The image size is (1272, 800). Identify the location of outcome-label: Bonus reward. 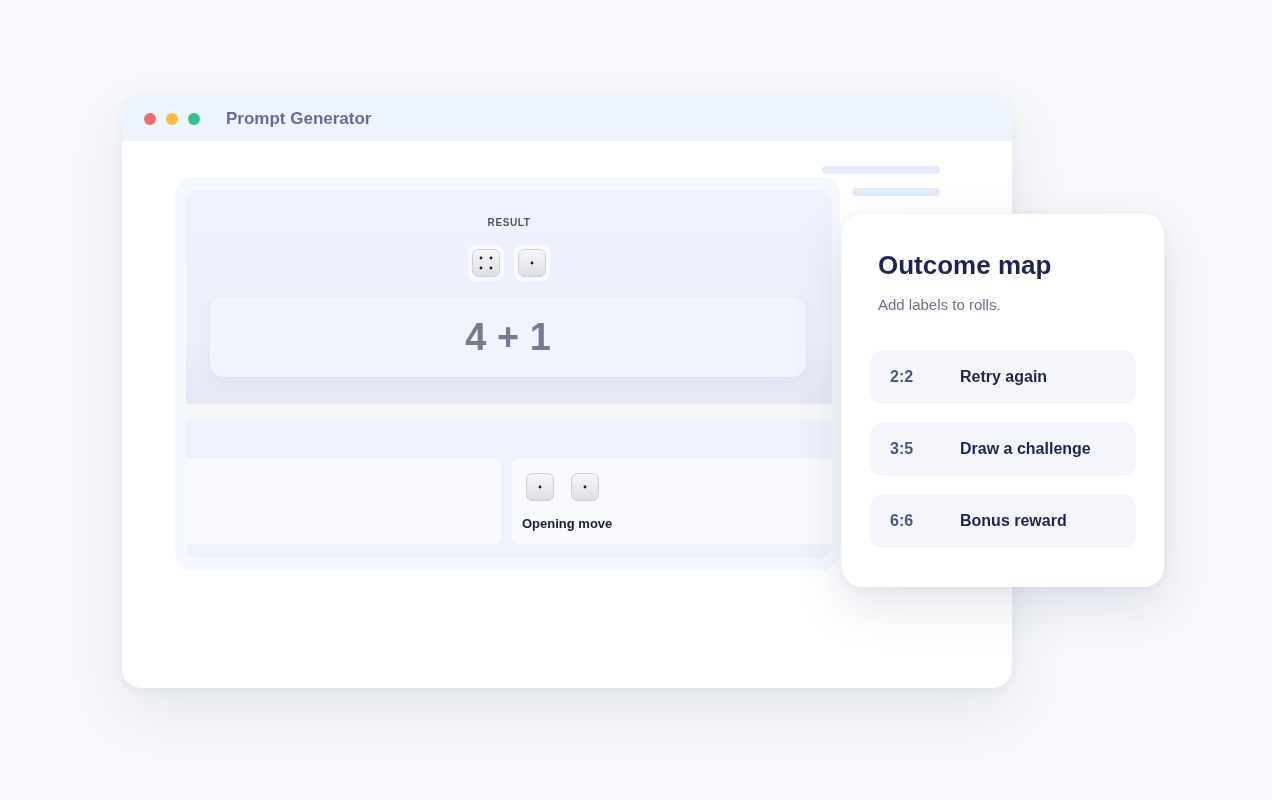
(1013, 521).